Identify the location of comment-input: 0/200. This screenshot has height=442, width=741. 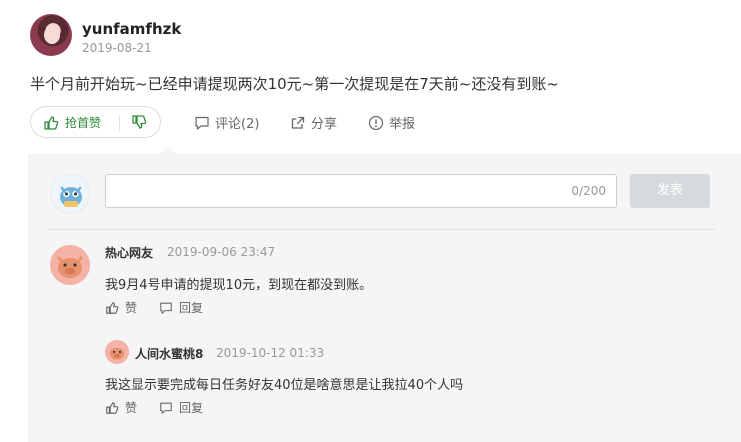
(361, 191).